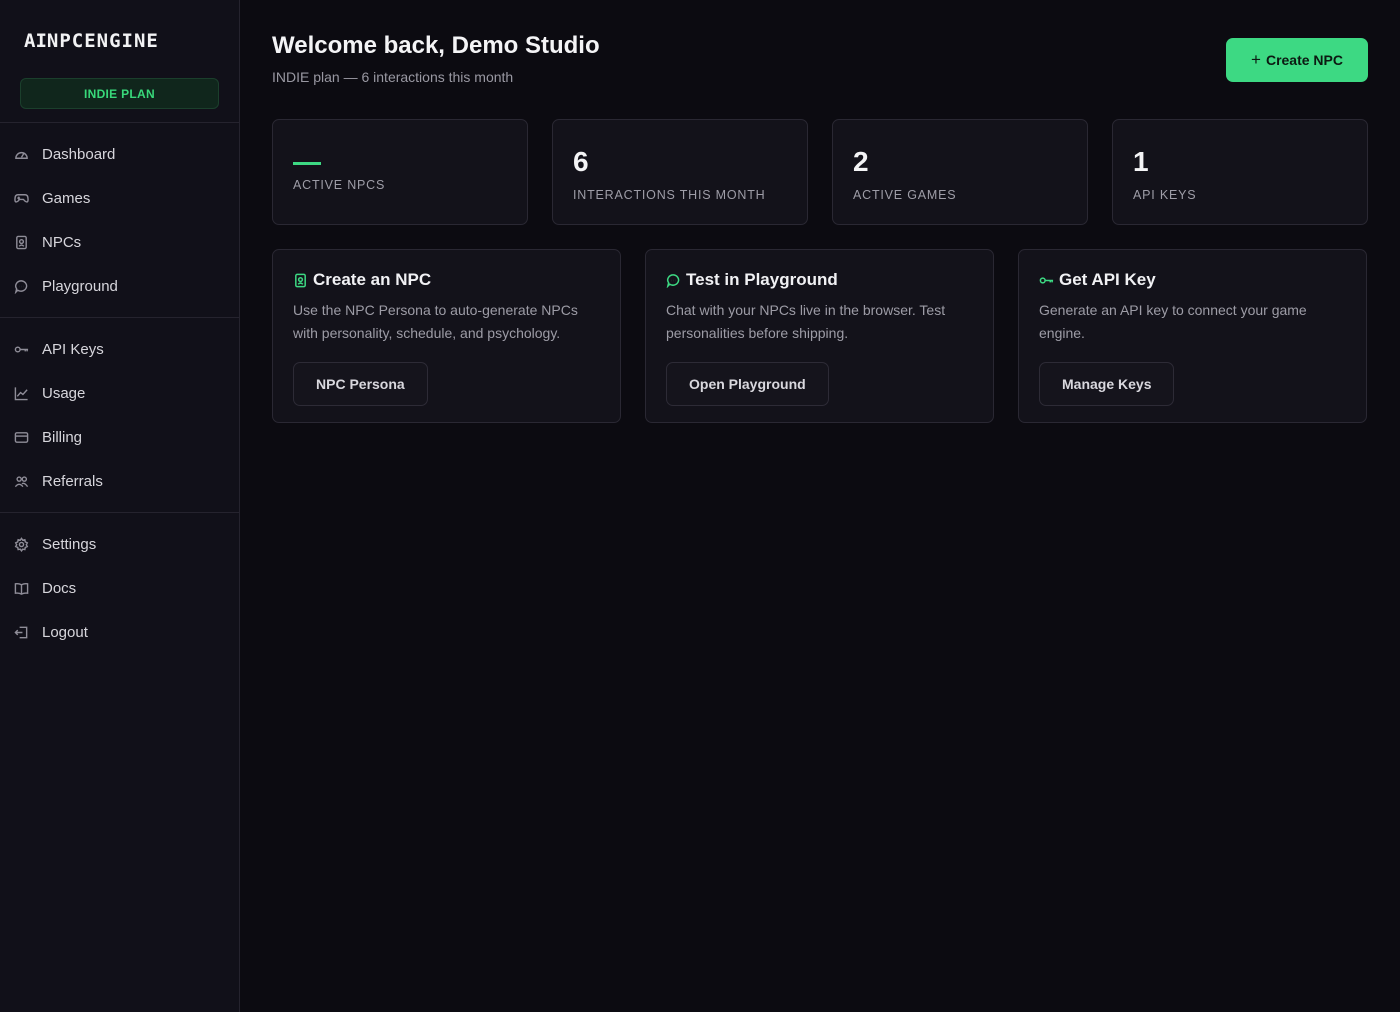 Image resolution: width=1400 pixels, height=1012 pixels. I want to click on npc-persona-button: NPC Persona, so click(360, 384).